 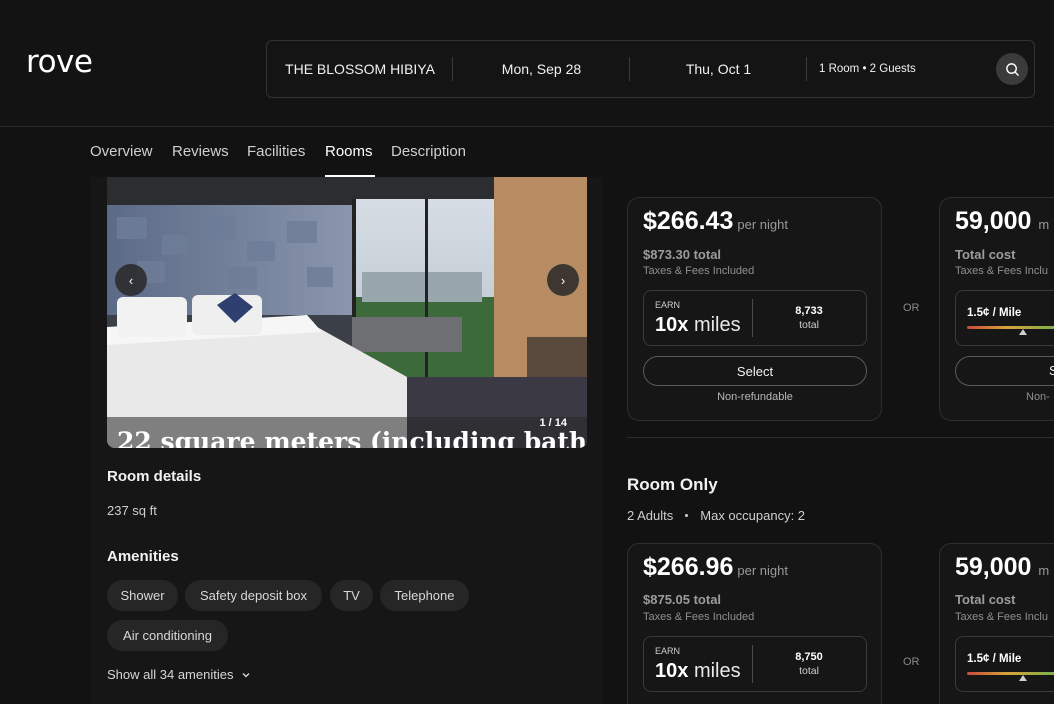 What do you see at coordinates (142, 595) in the screenshot?
I see `amenity-chip: Shower` at bounding box center [142, 595].